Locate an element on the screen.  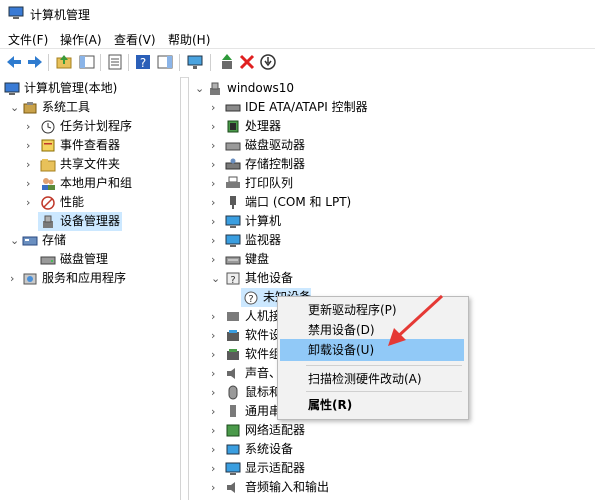
device-category: › 网络适配器 is located at coordinates (389, 430).